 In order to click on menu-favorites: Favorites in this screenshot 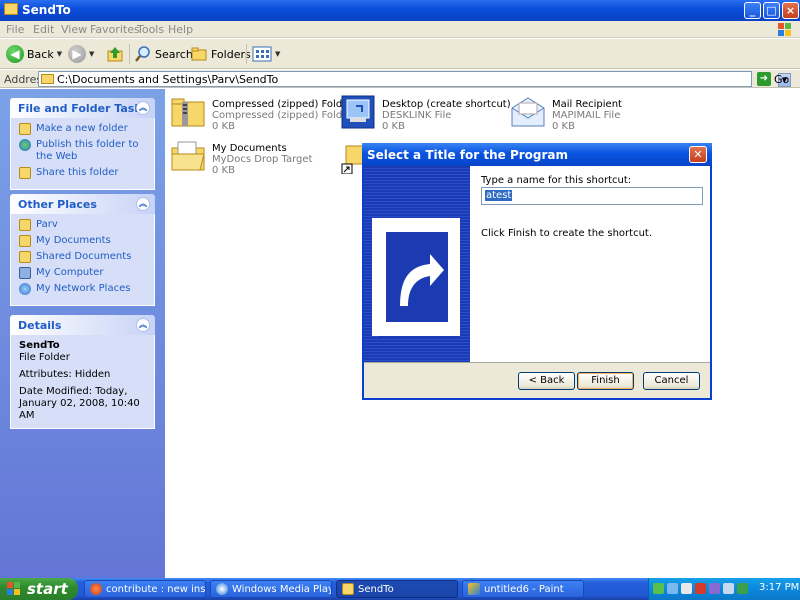, I will do `click(115, 29)`.